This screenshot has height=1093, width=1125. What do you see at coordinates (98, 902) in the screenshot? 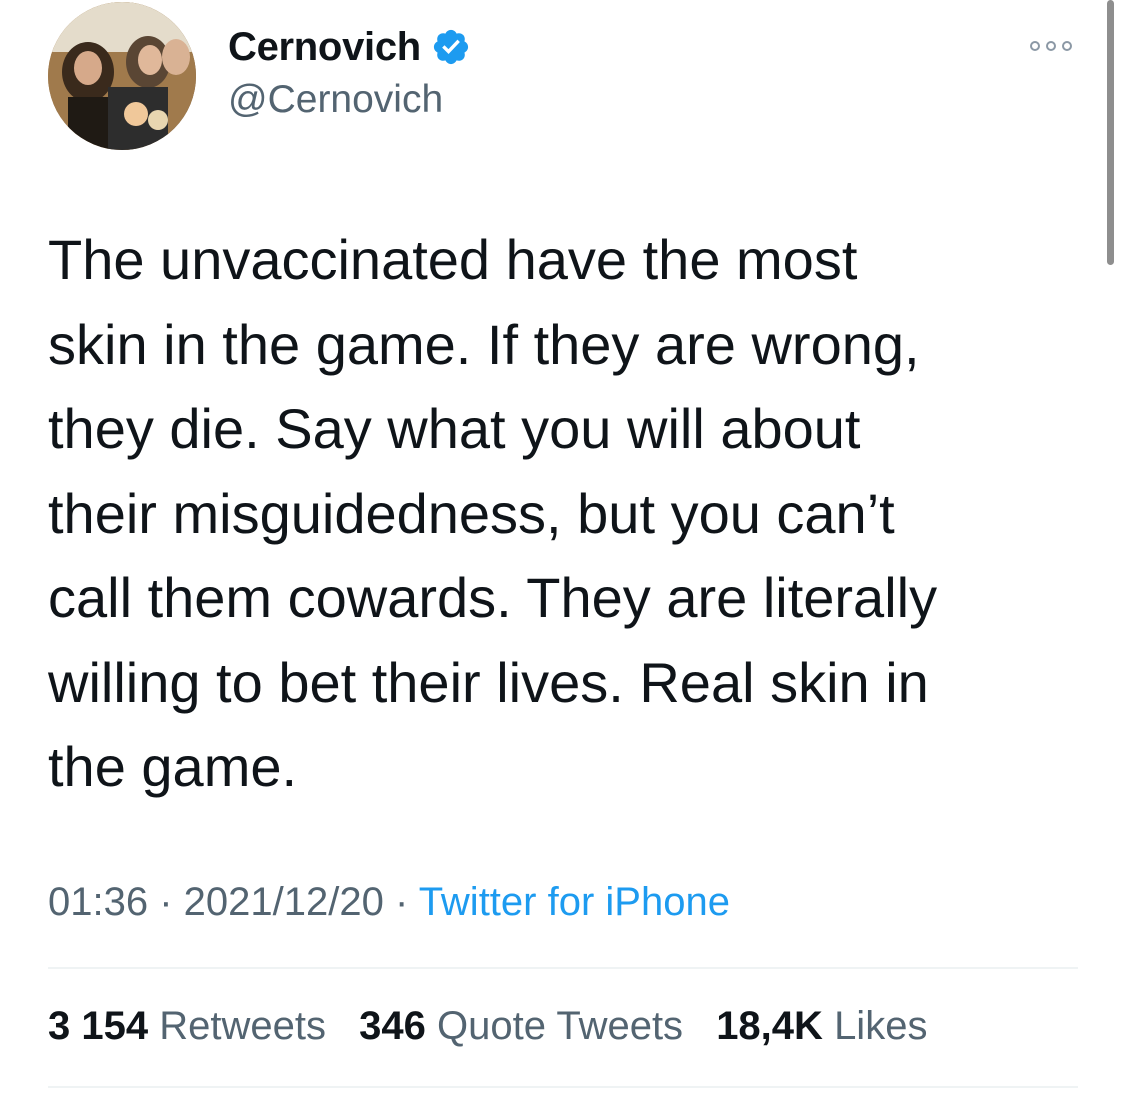
I see `tweet-time: 01:36` at bounding box center [98, 902].